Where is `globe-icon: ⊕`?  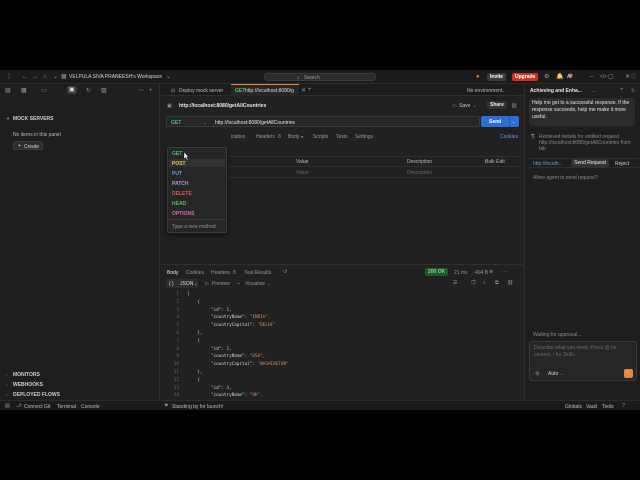 globe-icon: ⊕ is located at coordinates (491, 272).